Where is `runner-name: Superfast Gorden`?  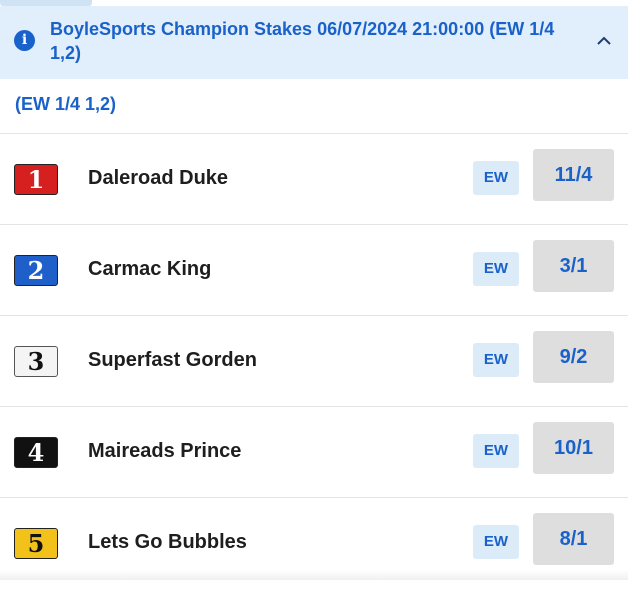
runner-name: Superfast Gorden is located at coordinates (172, 360).